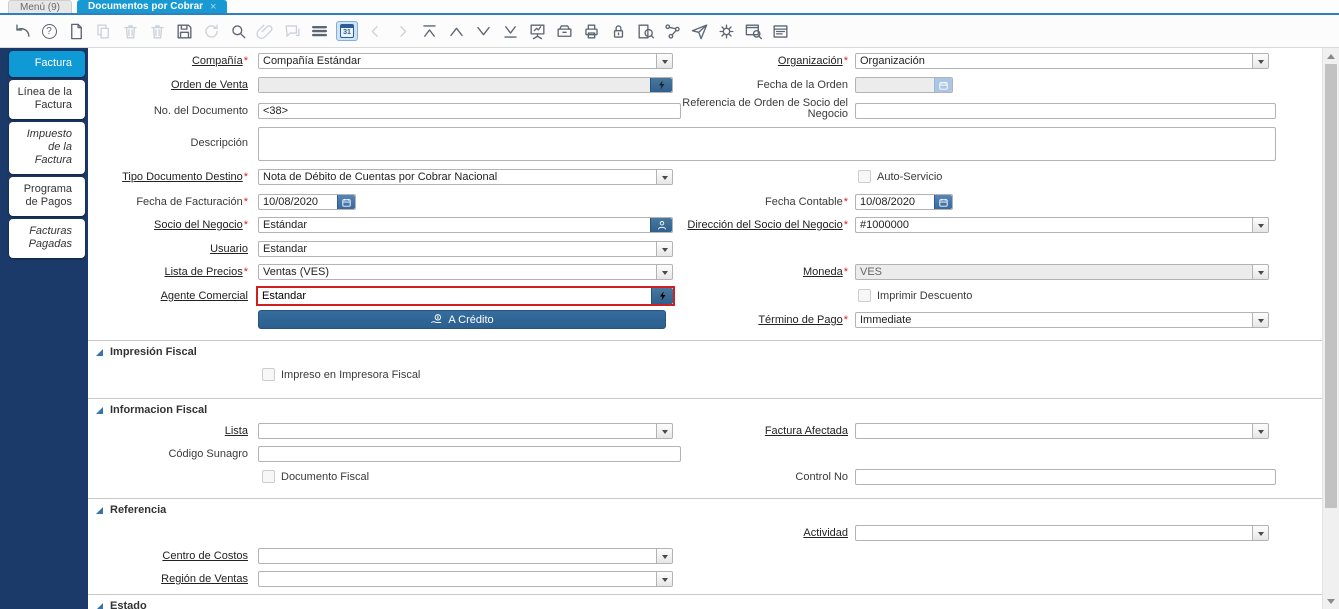 This screenshot has width=1339, height=609. I want to click on agente-comercial-label: Agente Comercial, so click(169, 296).